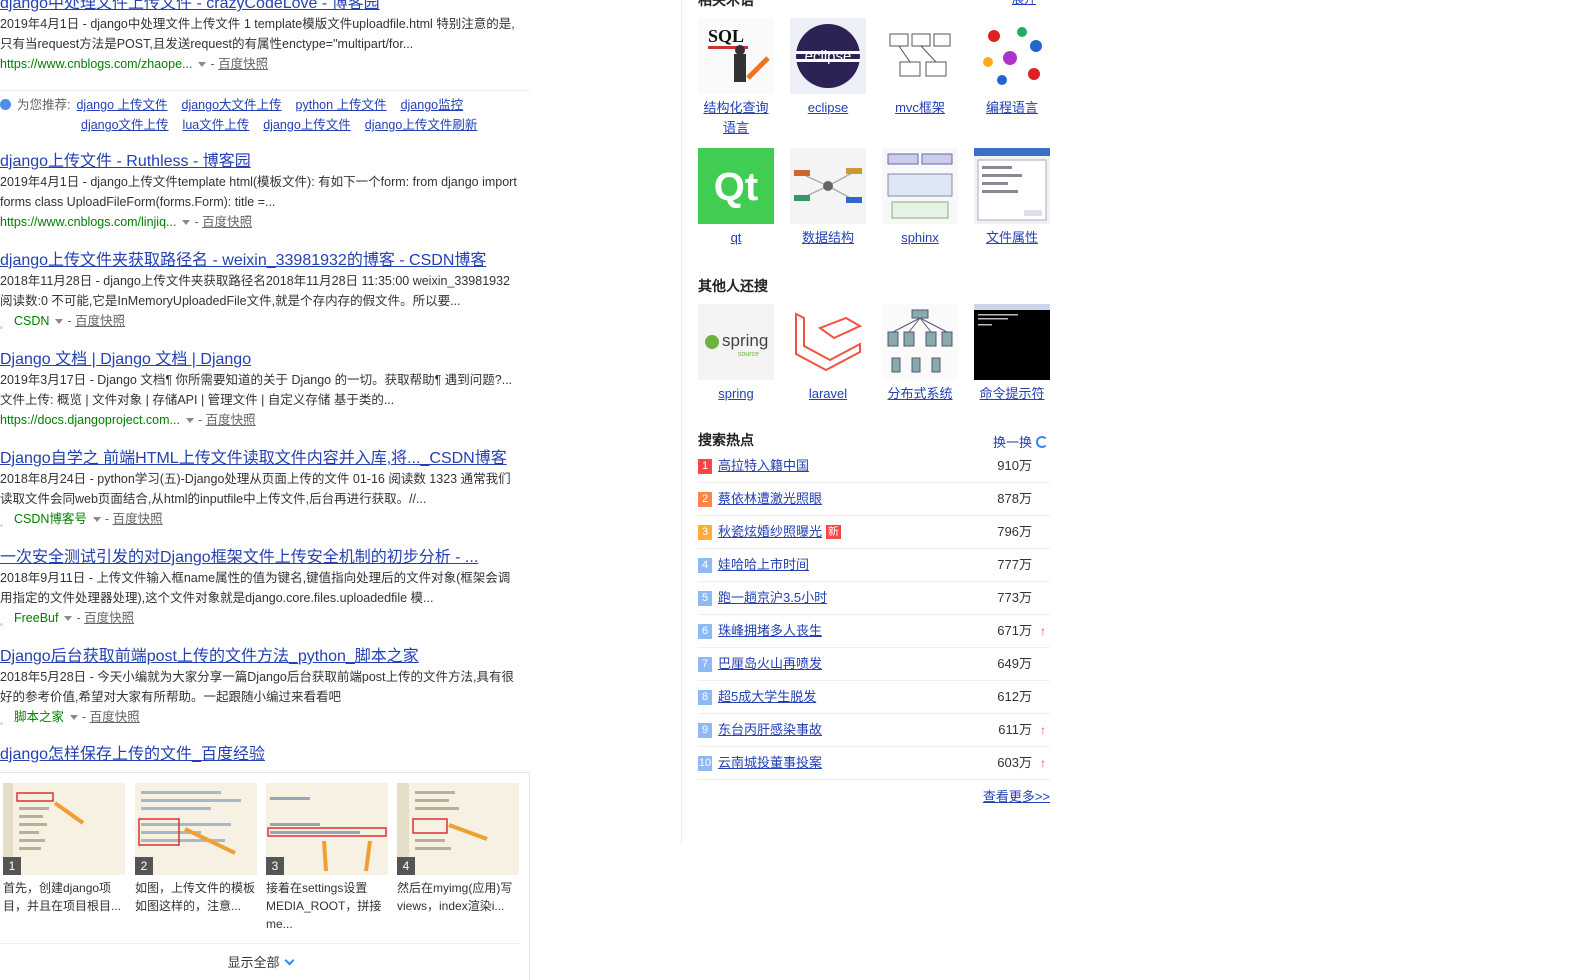  What do you see at coordinates (64, 829) in the screenshot?
I see `step-thumbnail: 1` at bounding box center [64, 829].